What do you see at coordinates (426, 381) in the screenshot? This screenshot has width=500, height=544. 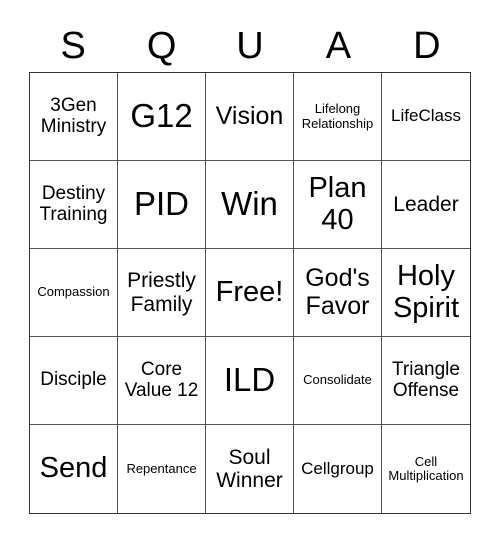 I see `bingo-cell: Triangle Offense` at bounding box center [426, 381].